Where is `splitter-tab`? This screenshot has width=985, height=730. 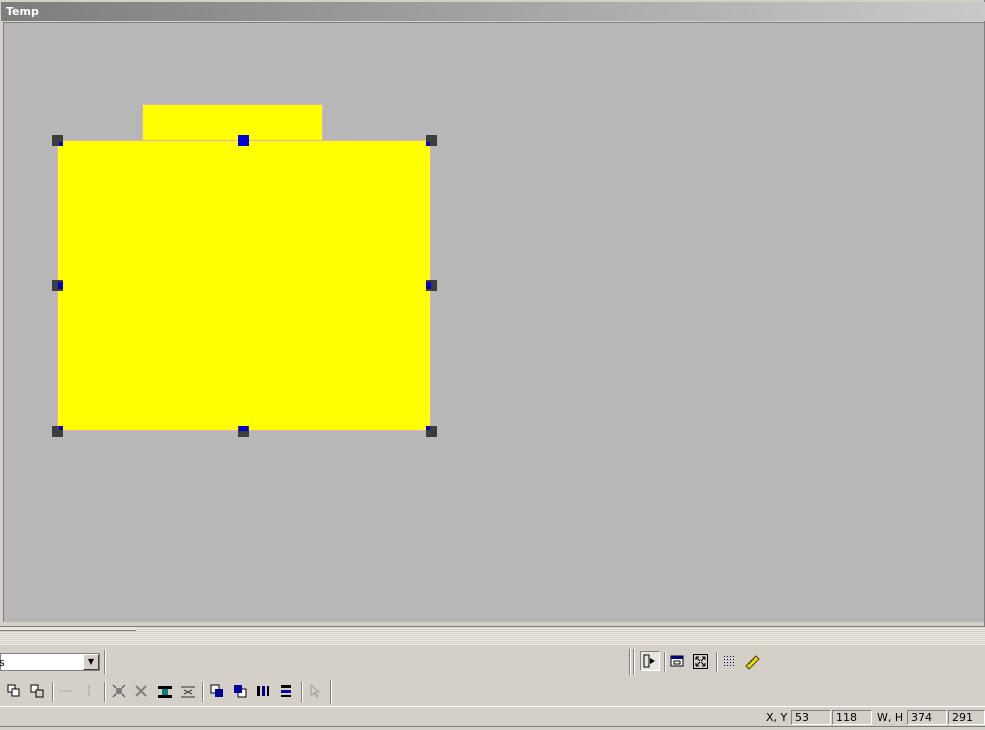 splitter-tab is located at coordinates (68, 629).